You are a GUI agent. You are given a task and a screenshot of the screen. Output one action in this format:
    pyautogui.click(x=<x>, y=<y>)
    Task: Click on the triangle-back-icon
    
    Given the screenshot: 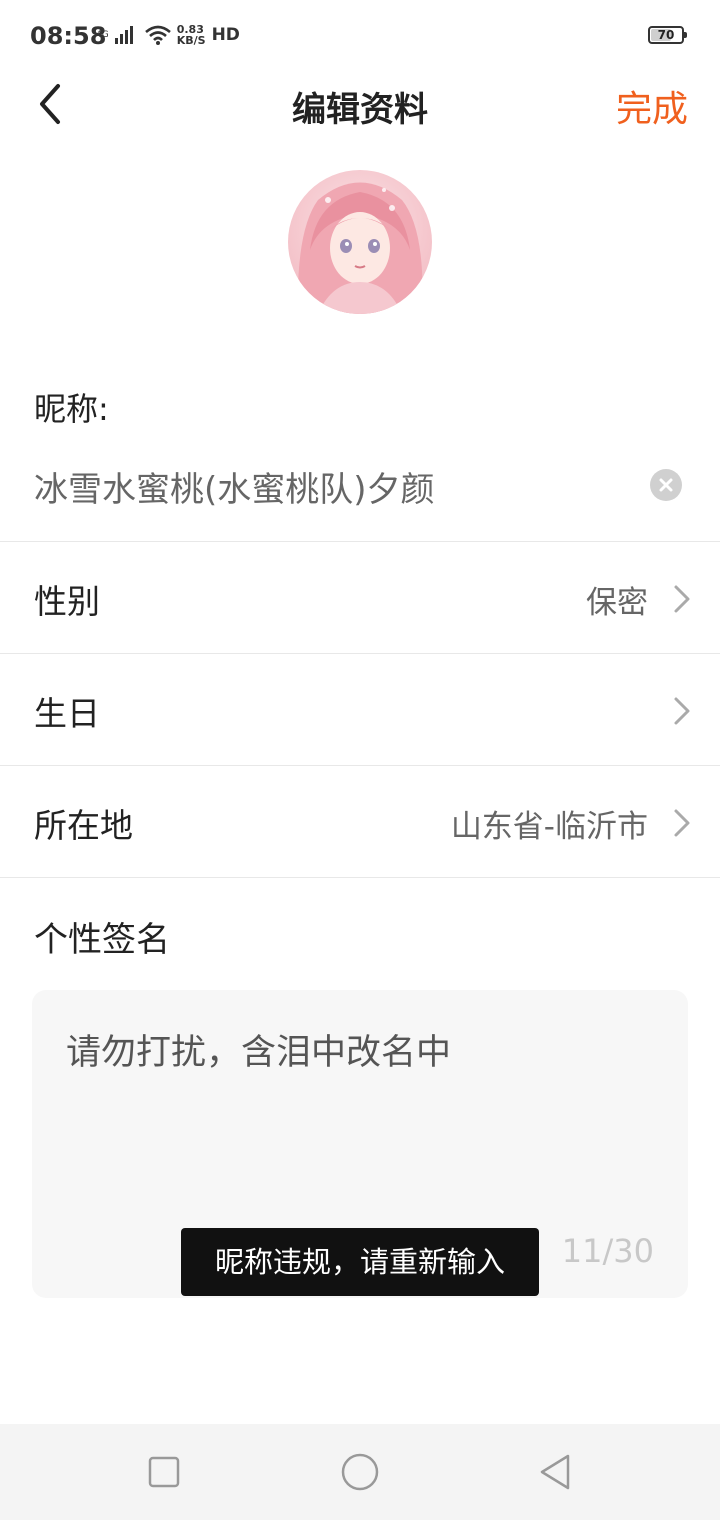 What is the action you would take?
    pyautogui.click(x=556, y=1472)
    